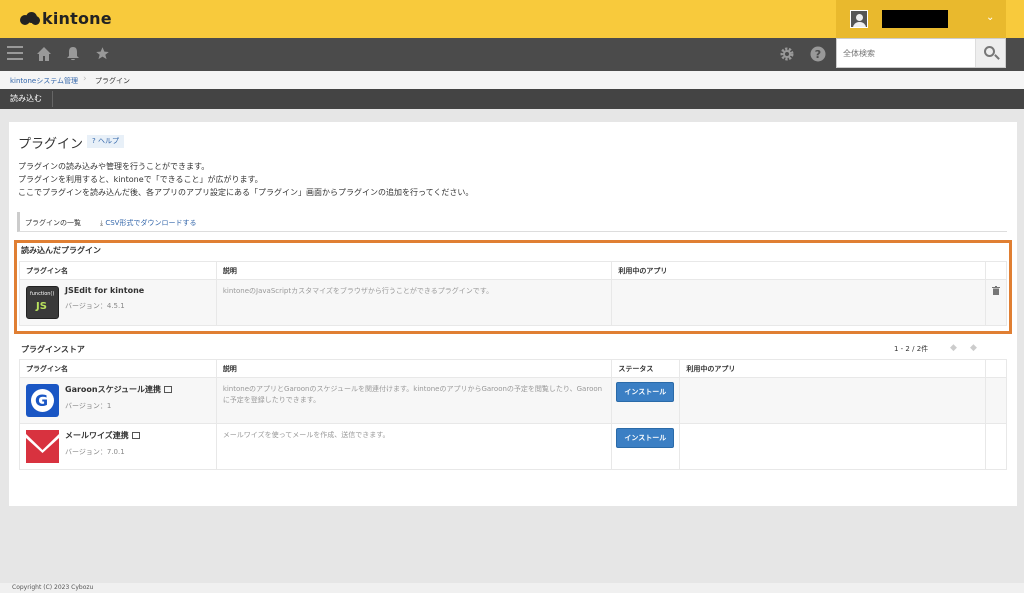 This screenshot has height=593, width=1024. Describe the element at coordinates (151, 223) in the screenshot. I see `csv-download-label: CSV形式でダウンロードする` at that location.